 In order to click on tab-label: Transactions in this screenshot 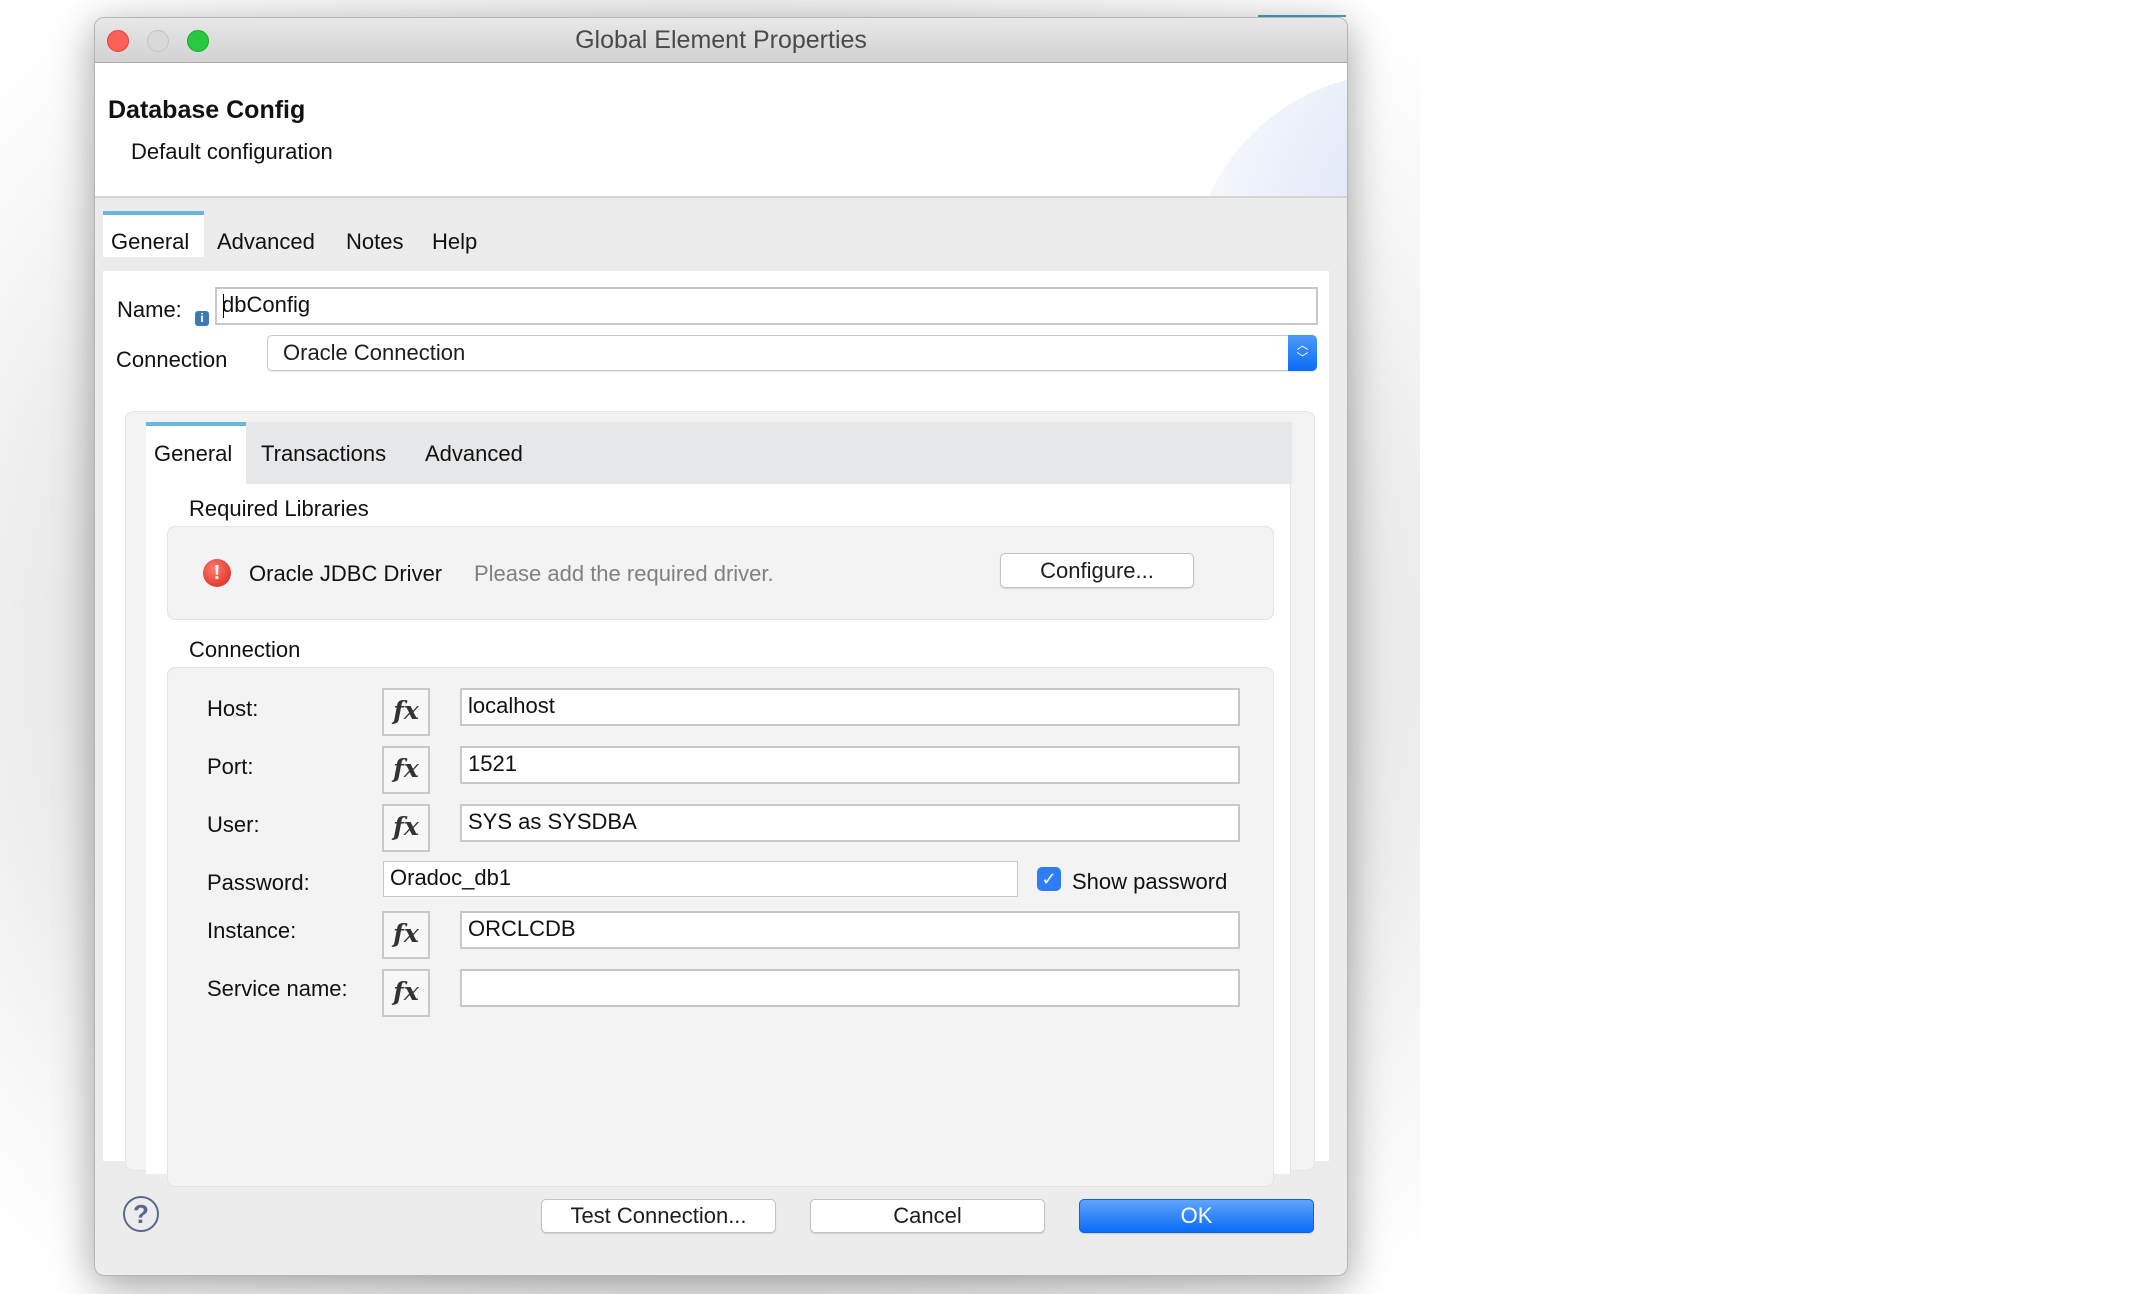, I will do `click(324, 453)`.